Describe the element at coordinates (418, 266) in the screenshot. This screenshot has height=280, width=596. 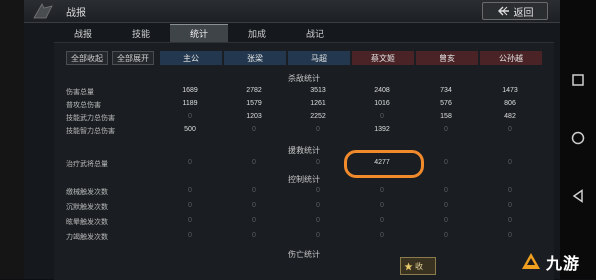
I see `collect-button: 收` at that location.